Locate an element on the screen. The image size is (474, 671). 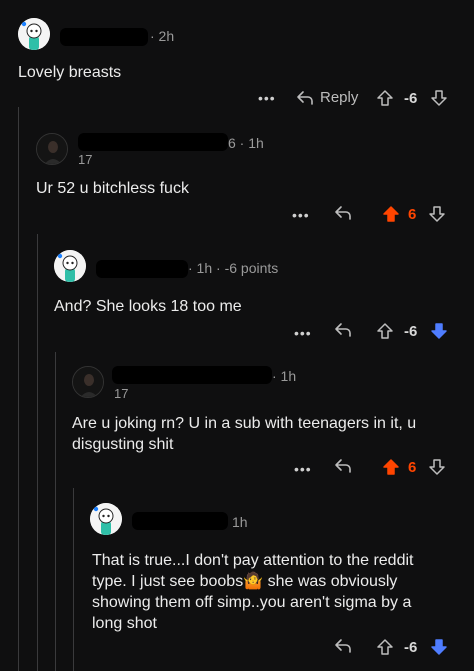
comment-body: And? She looks 18 too me is located at coordinates (148, 306).